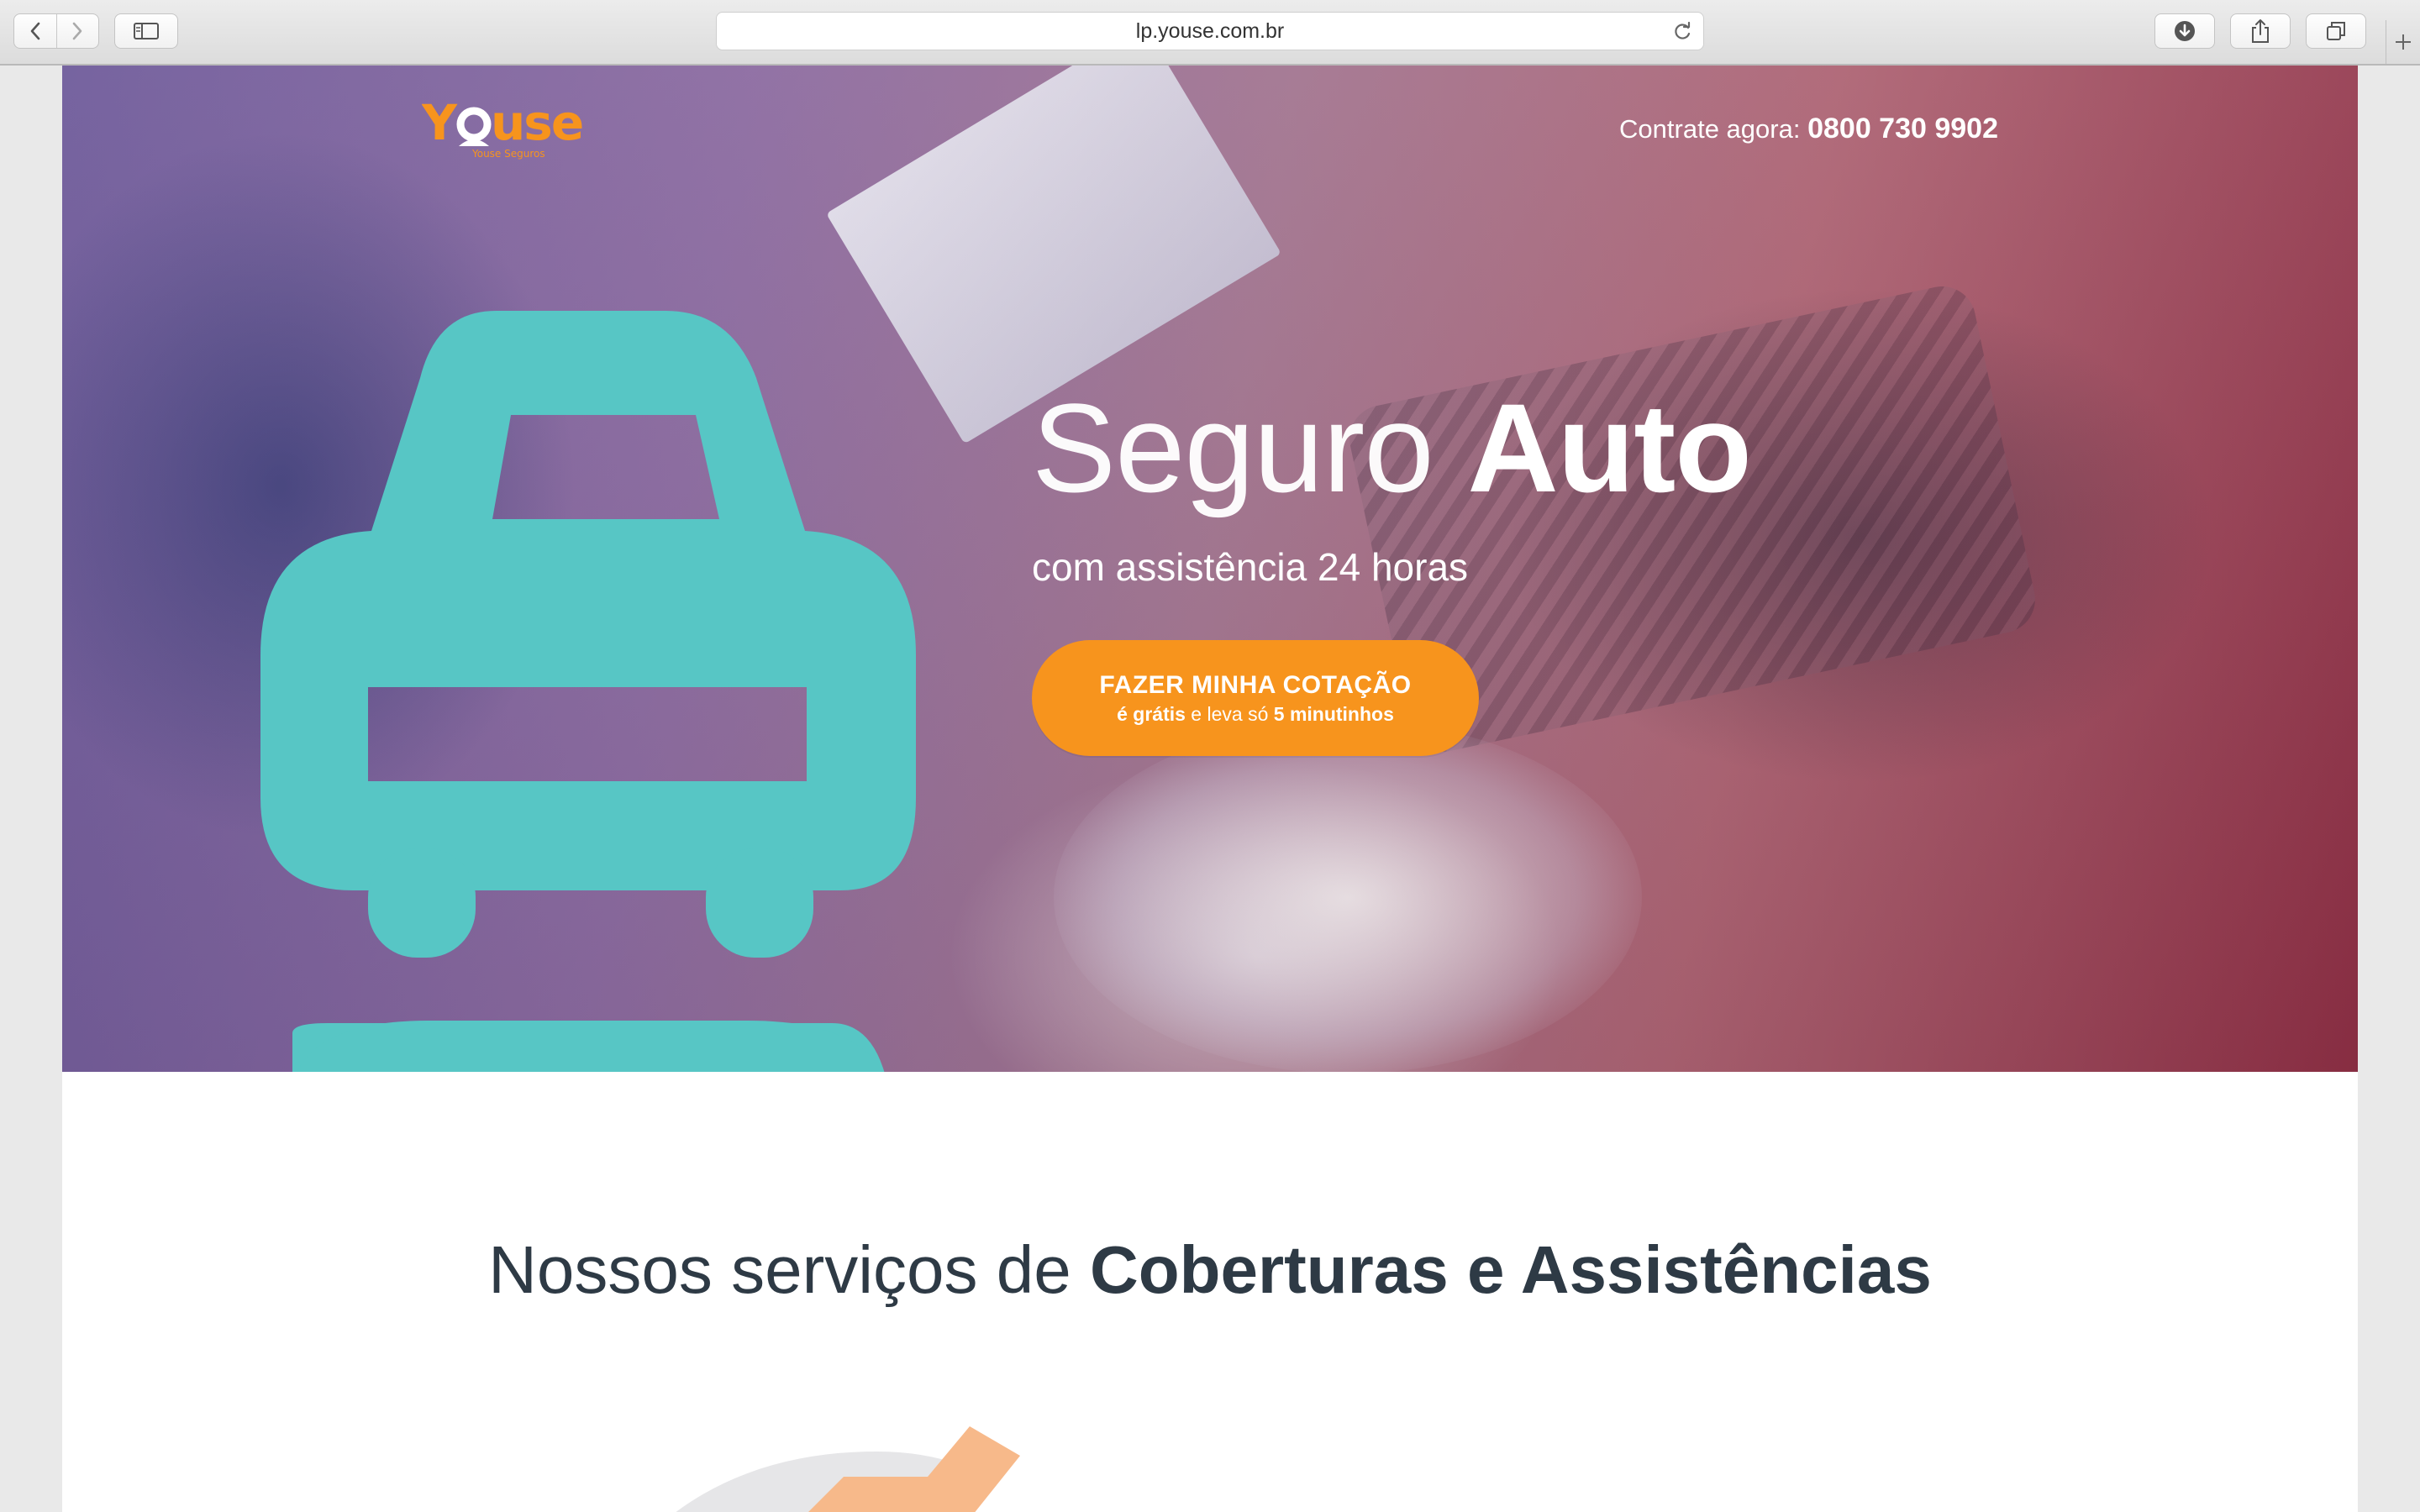 This screenshot has width=2420, height=1512. I want to click on url-text: lp.youse.com.br, so click(1210, 30).